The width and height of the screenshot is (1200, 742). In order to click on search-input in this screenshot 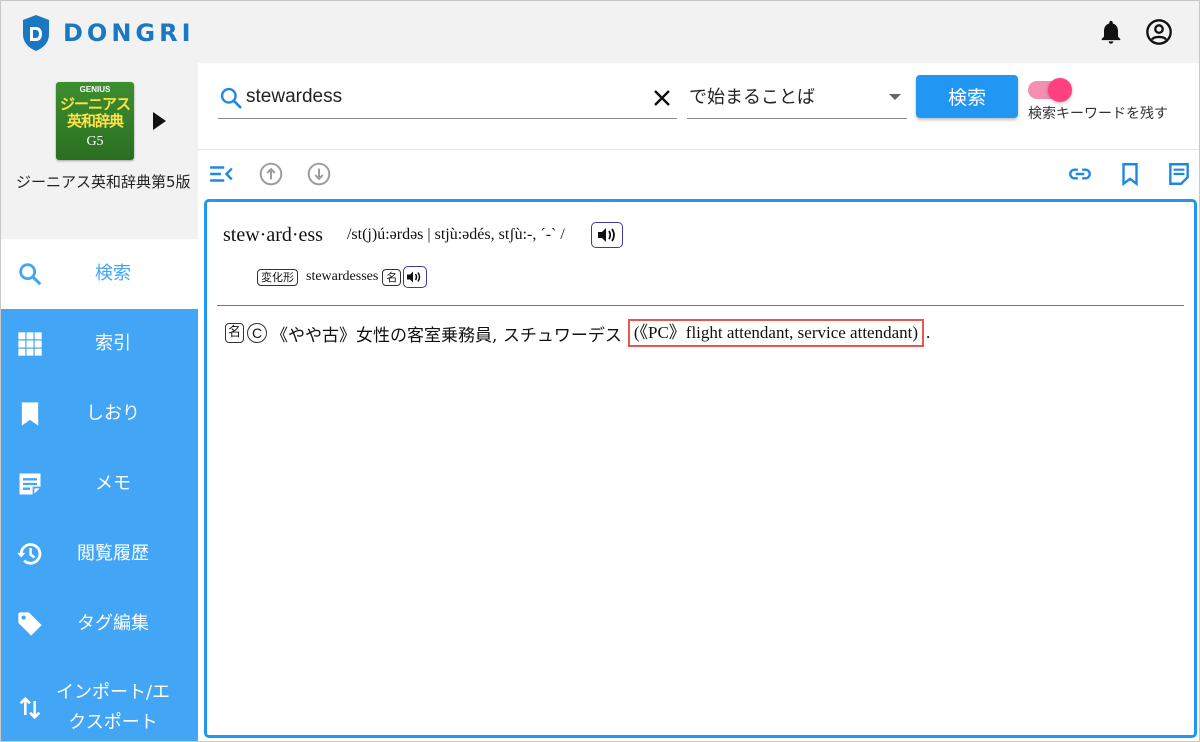, I will do `click(446, 97)`.